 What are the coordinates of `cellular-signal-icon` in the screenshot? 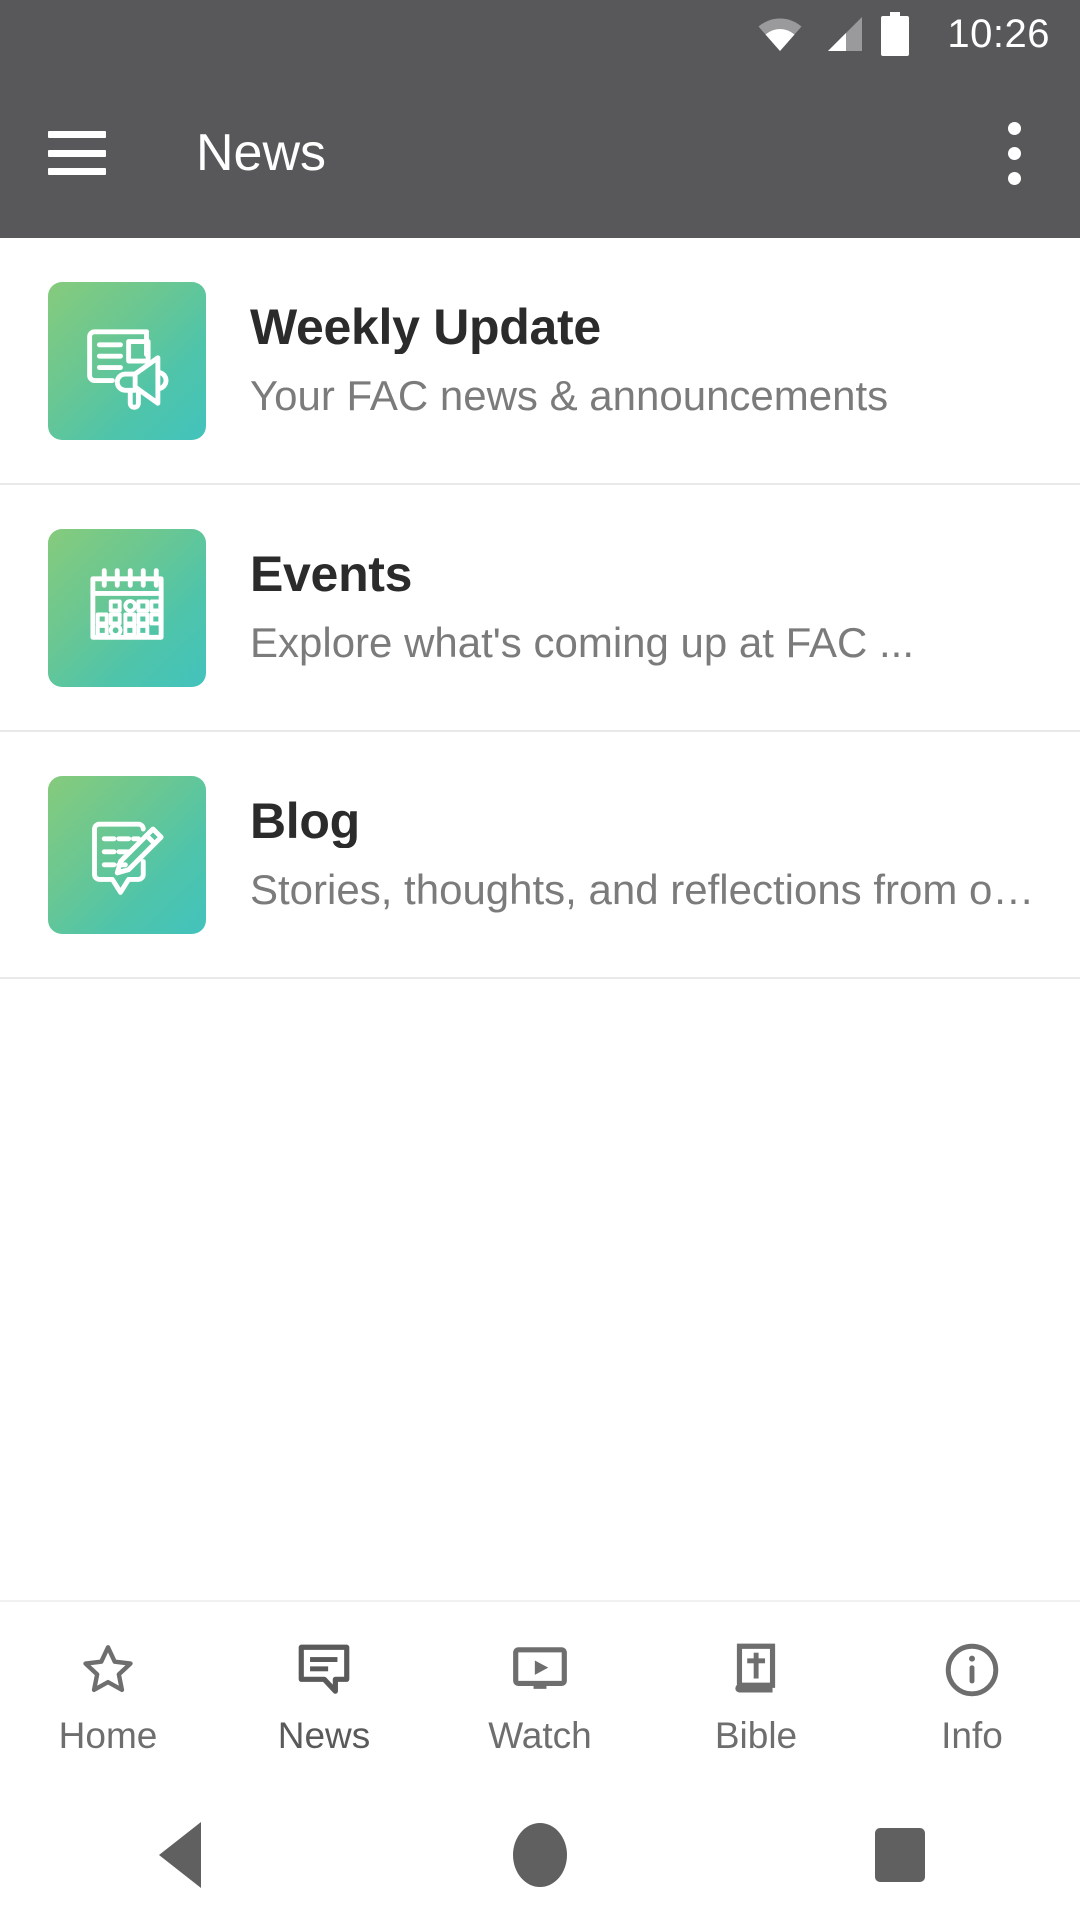 It's located at (845, 34).